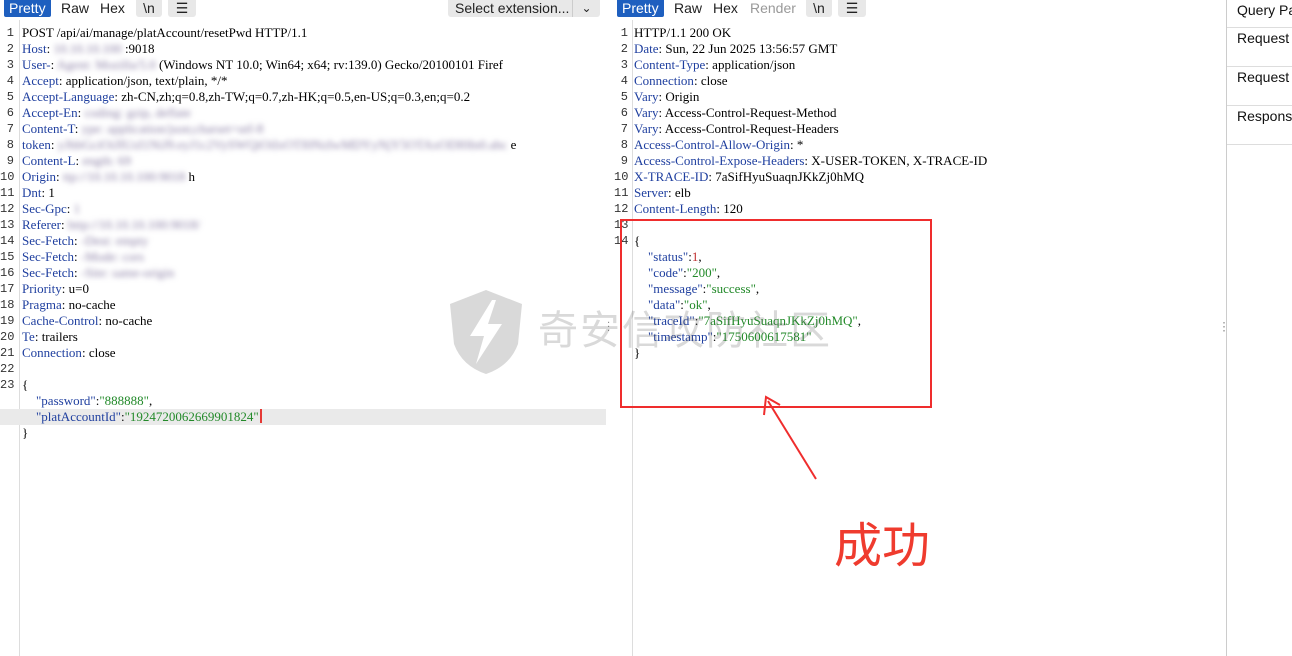 This screenshot has width=1292, height=656. Describe the element at coordinates (524, 8) in the screenshot. I see `select-extension-dropdown: Select extension... ⌄` at that location.